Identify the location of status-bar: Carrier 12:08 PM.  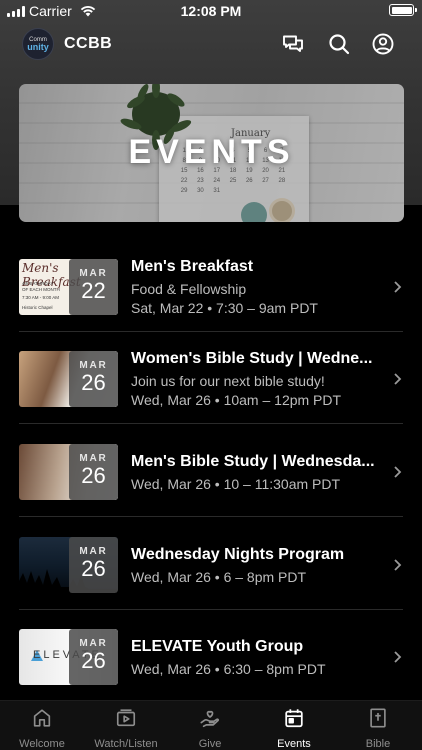
(211, 11).